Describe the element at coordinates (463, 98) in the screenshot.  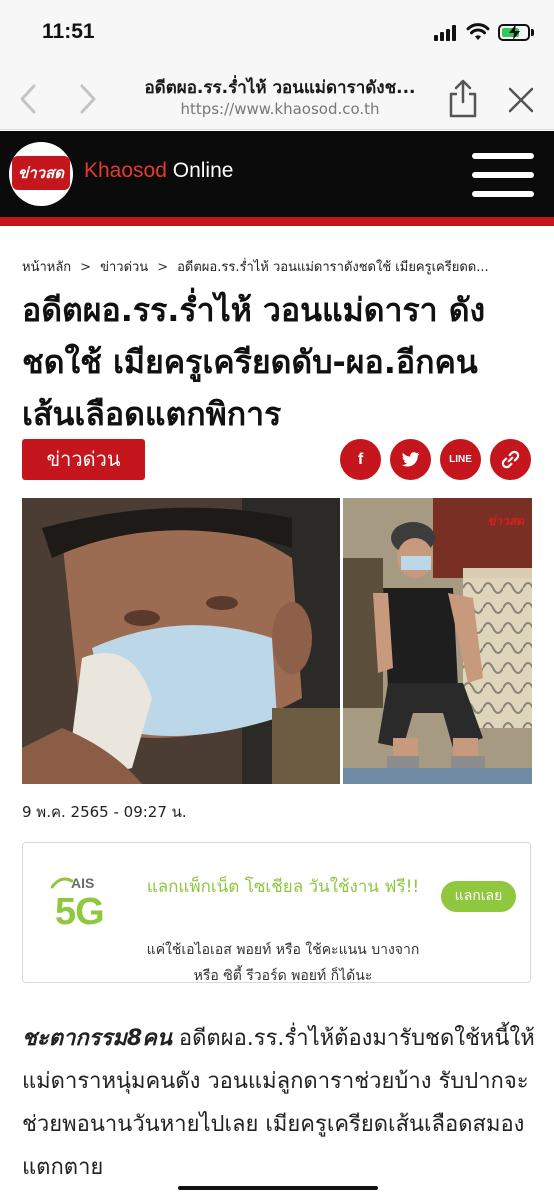
I see `share-icon` at that location.